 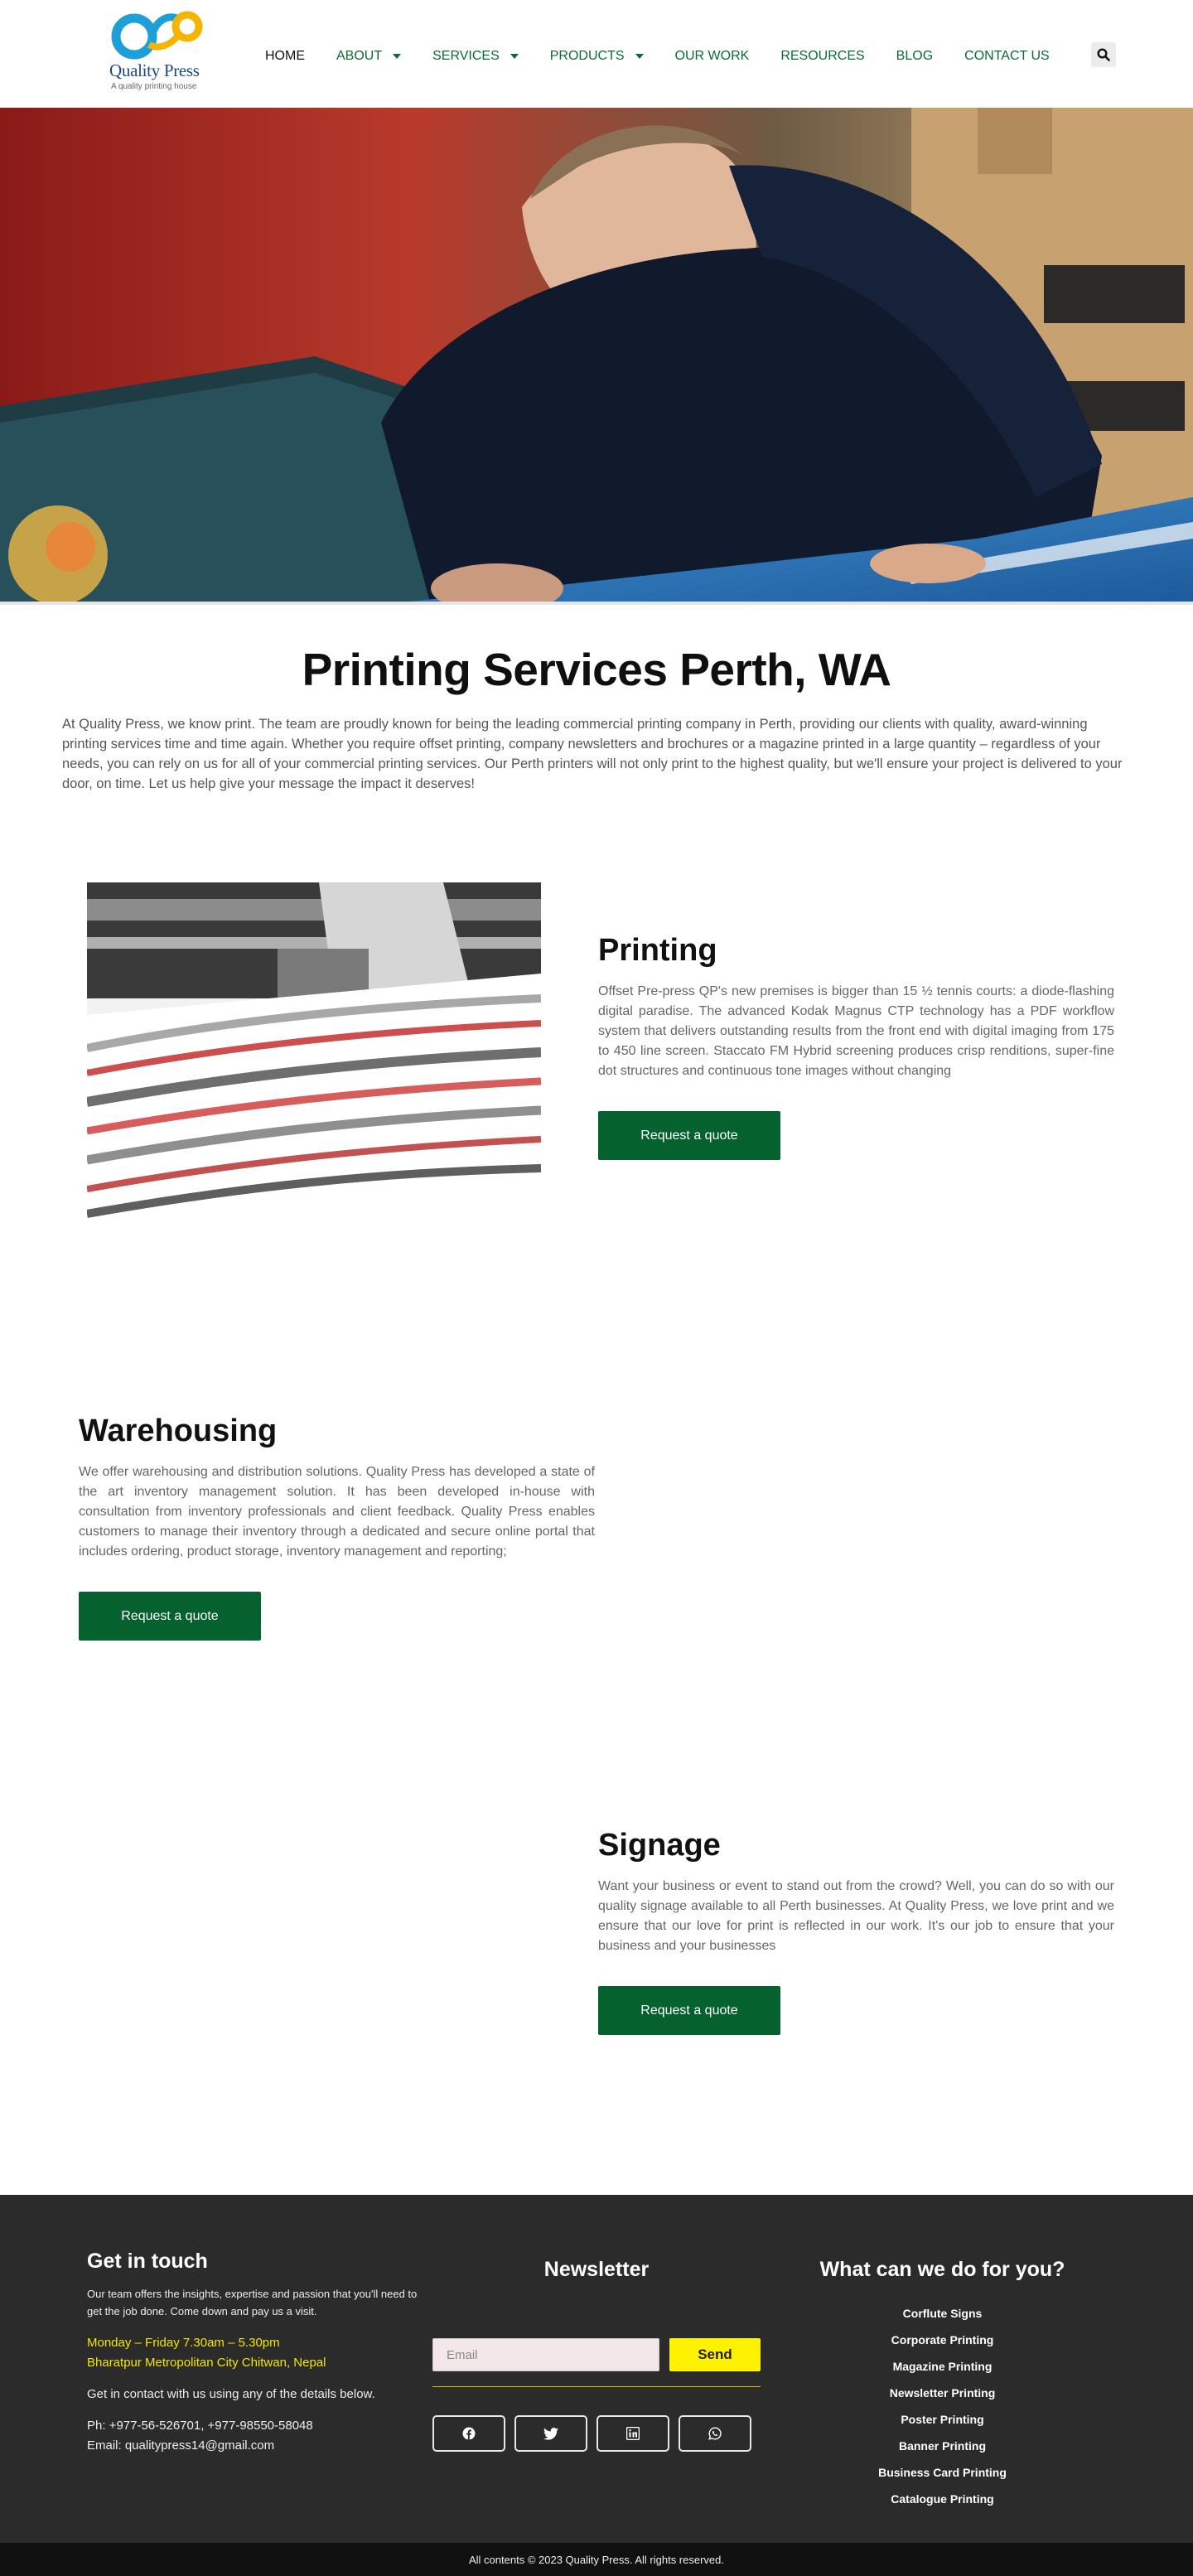 I want to click on social-links, so click(x=596, y=2433).